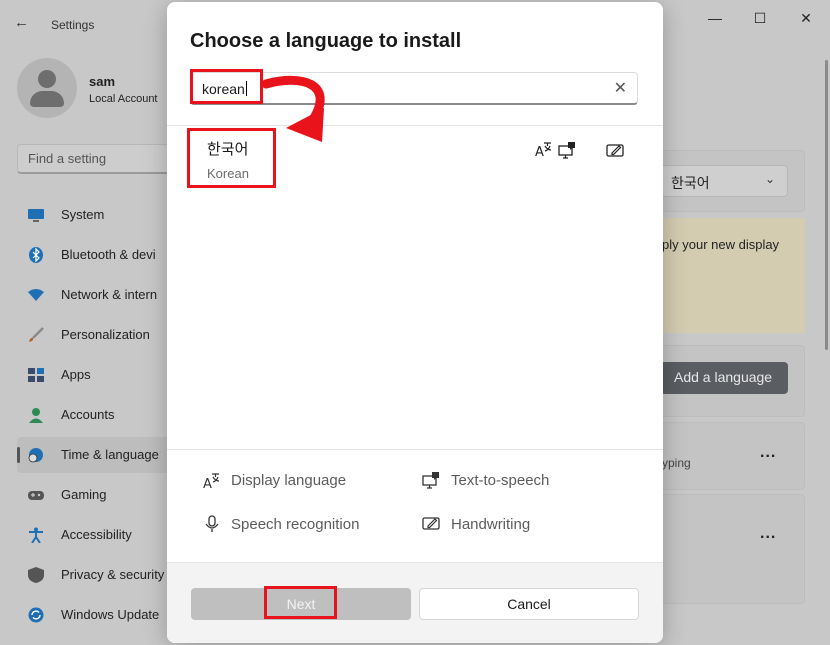 The image size is (830, 645). I want to click on sidebar-item-label: Accessibility, so click(96, 534).